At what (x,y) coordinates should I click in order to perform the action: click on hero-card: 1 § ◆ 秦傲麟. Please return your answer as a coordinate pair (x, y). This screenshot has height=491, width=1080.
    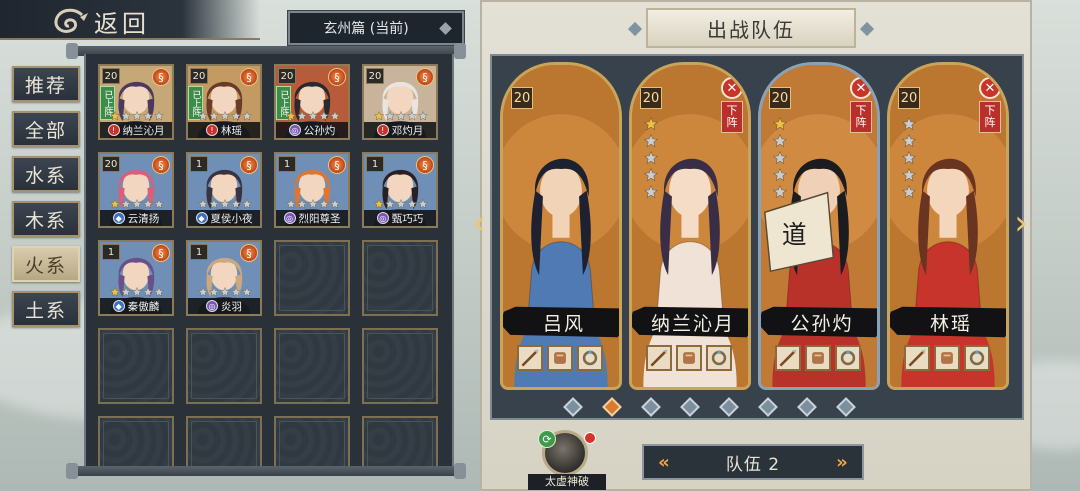
    Looking at the image, I should click on (136, 278).